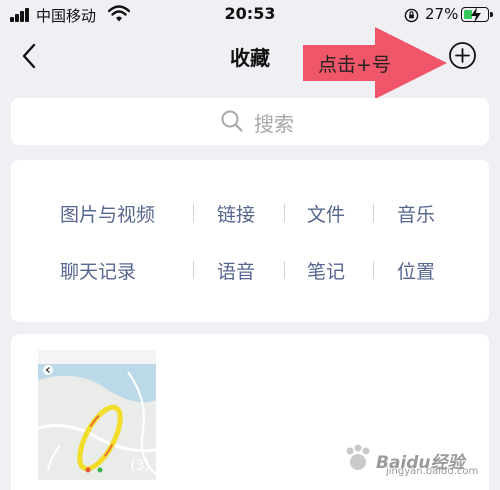 This screenshot has width=500, height=490. I want to click on category-music: 音乐, so click(416, 213).